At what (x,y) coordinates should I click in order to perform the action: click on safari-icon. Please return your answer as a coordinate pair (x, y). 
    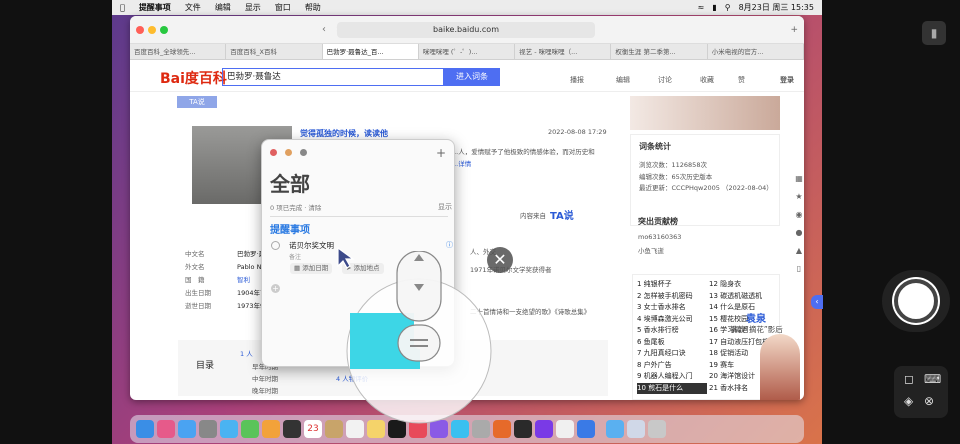
    Looking at the image, I should click on (187, 429).